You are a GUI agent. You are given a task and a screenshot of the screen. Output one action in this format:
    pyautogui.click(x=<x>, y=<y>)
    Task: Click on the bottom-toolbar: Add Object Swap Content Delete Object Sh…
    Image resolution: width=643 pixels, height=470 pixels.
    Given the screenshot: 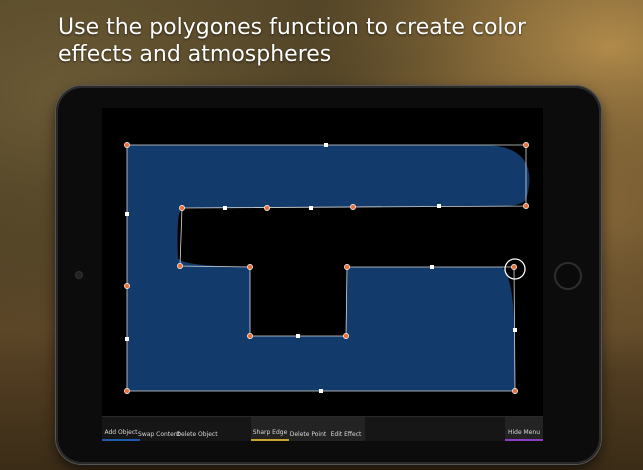 What is the action you would take?
    pyautogui.click(x=322, y=428)
    